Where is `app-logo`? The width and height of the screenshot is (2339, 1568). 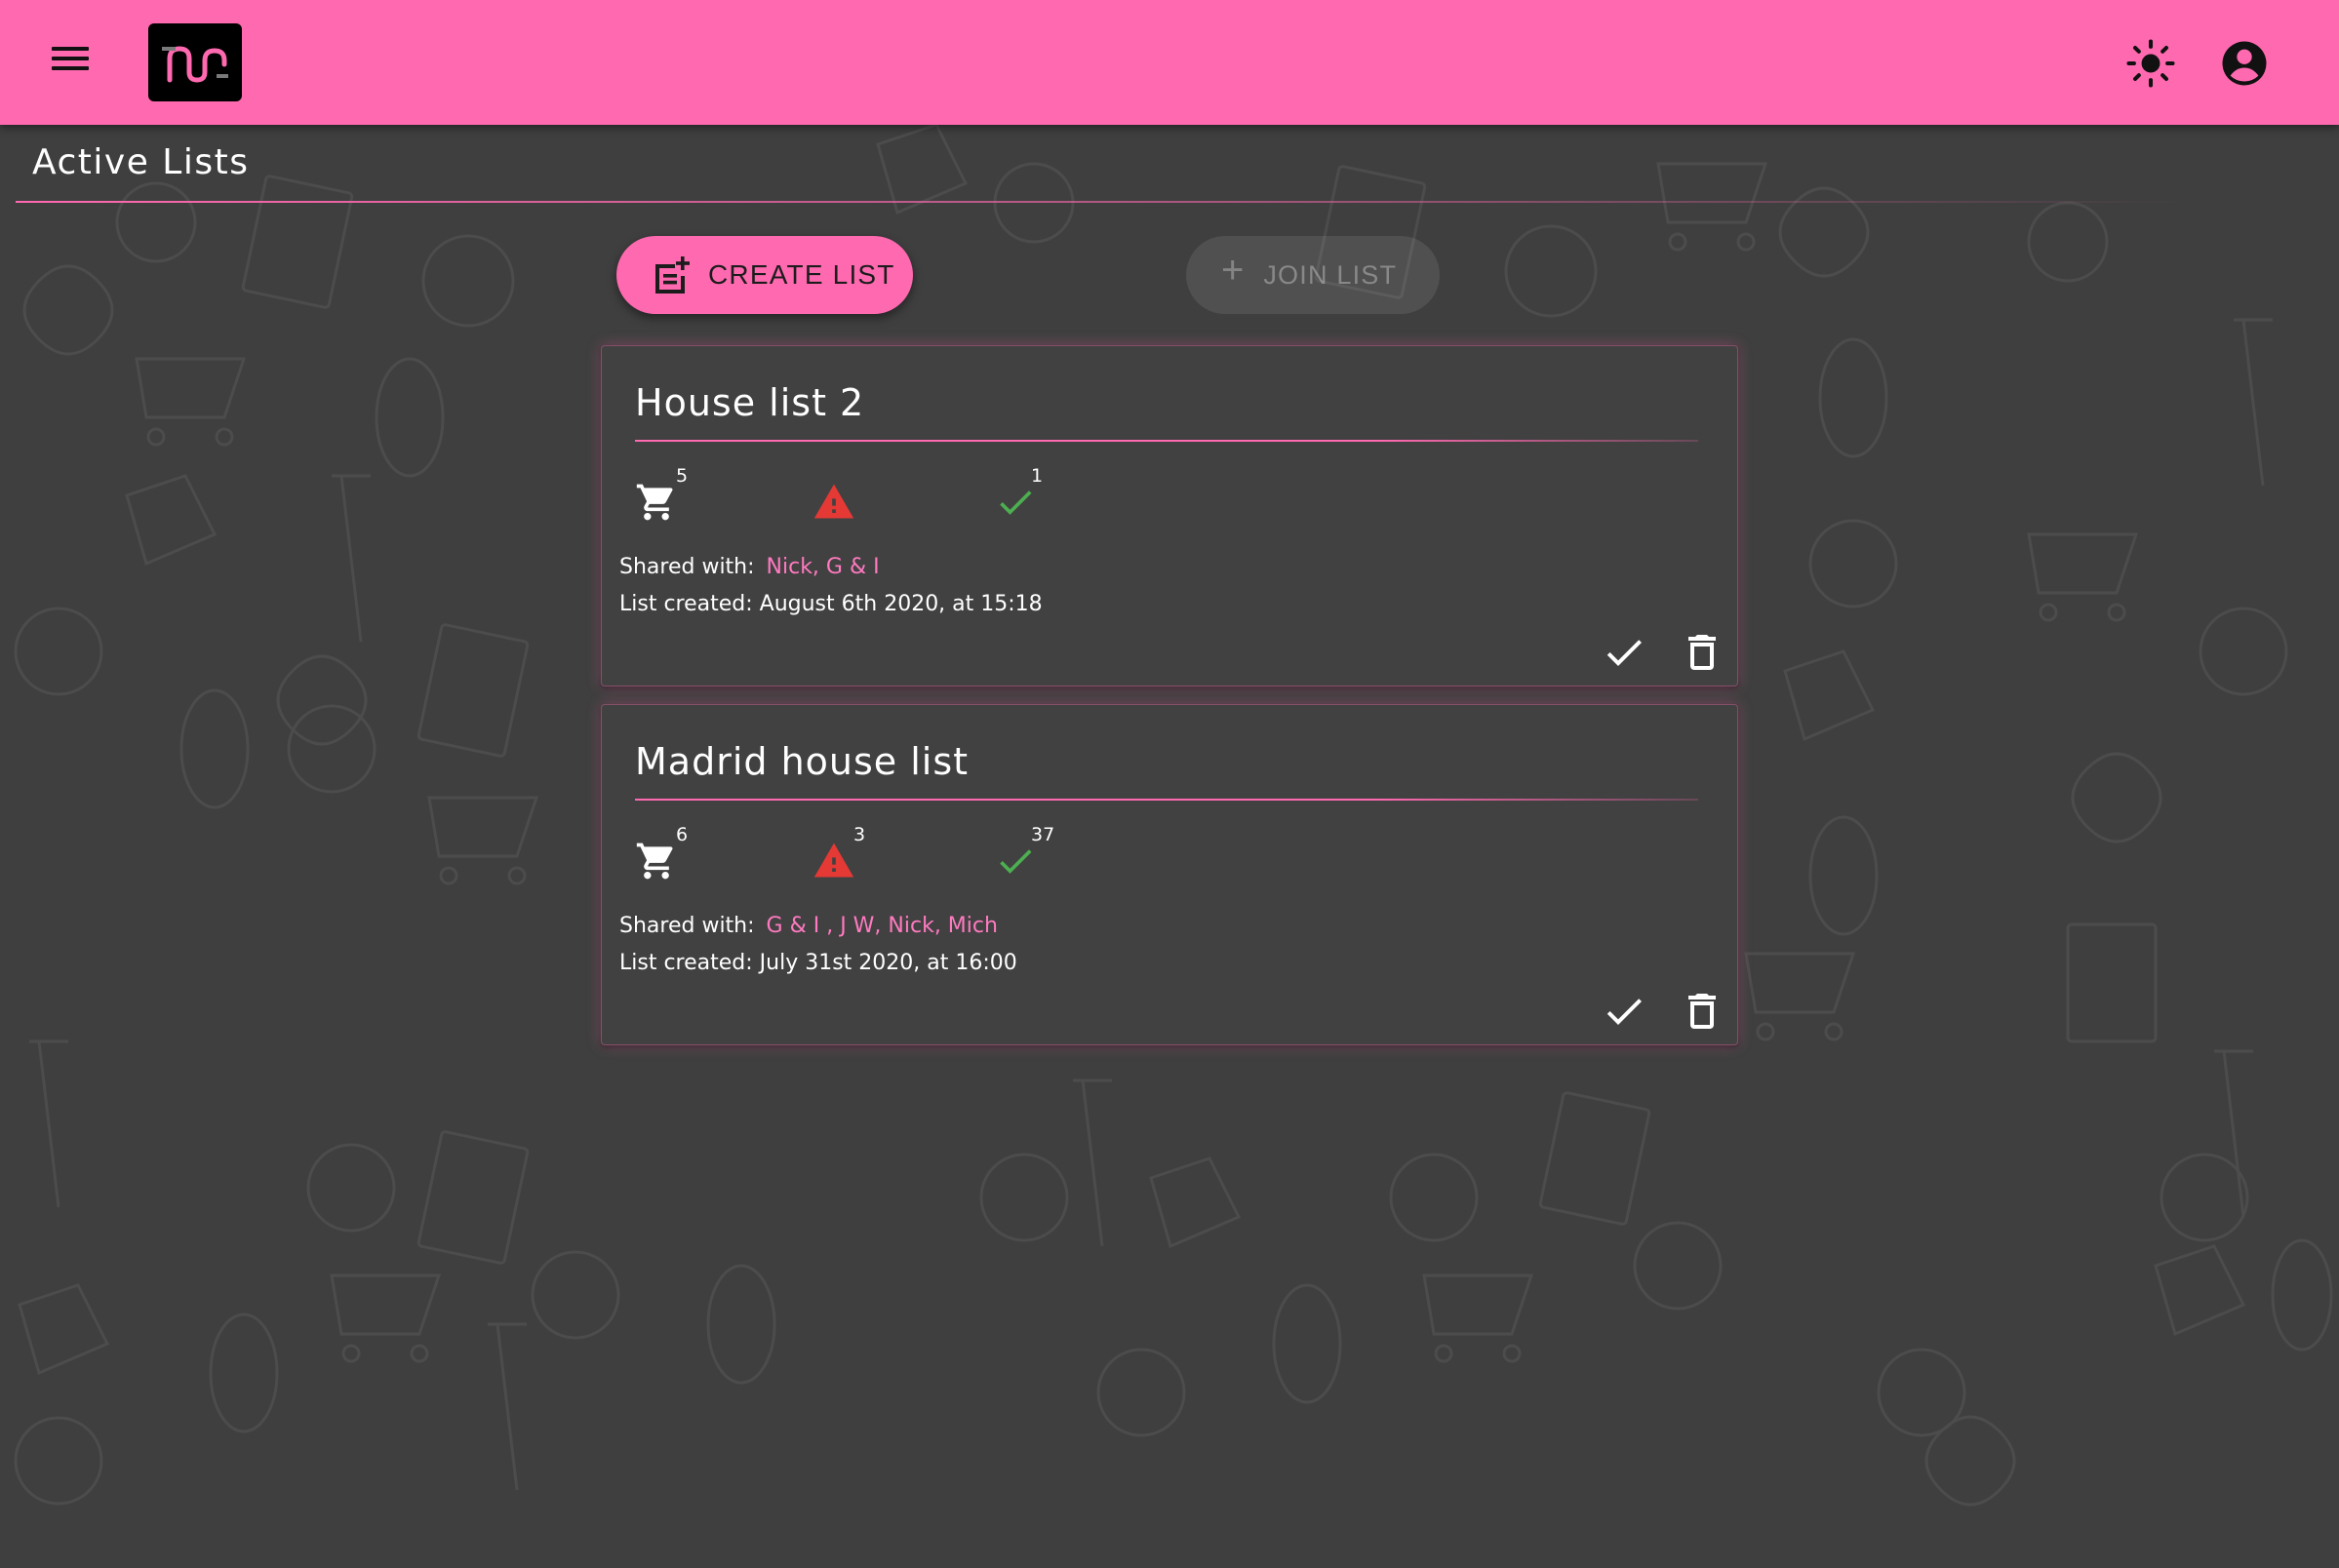
app-logo is located at coordinates (195, 62).